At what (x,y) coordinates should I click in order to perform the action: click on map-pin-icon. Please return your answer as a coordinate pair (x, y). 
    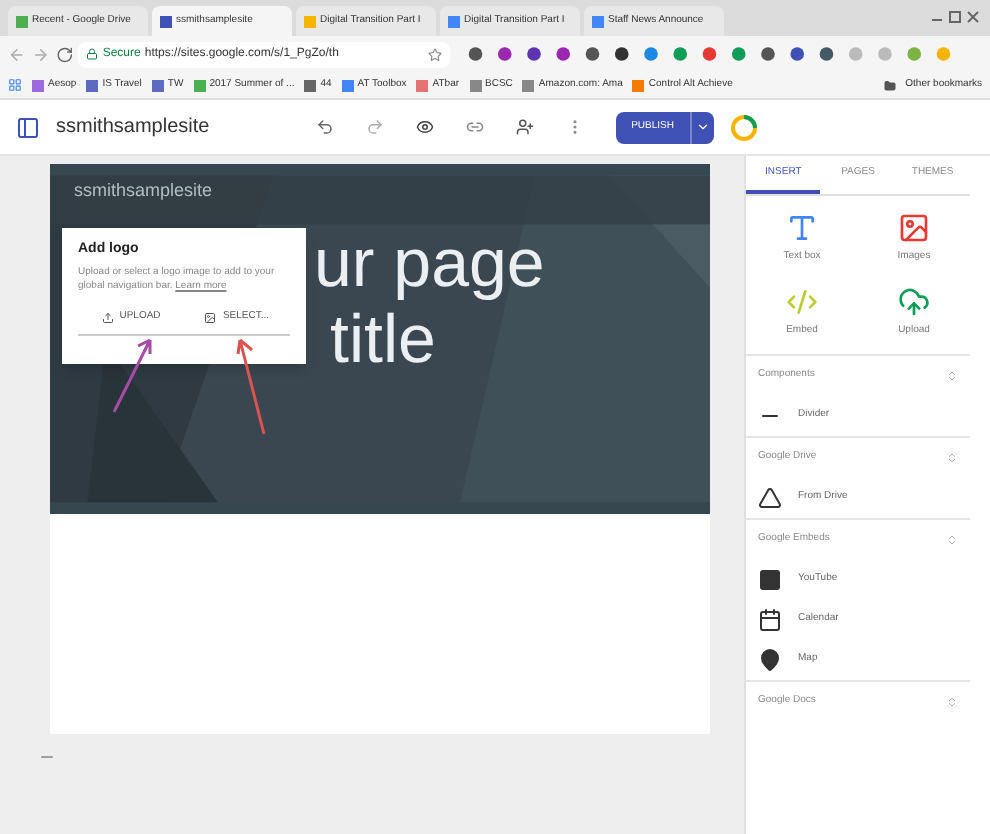
    Looking at the image, I should click on (770, 660).